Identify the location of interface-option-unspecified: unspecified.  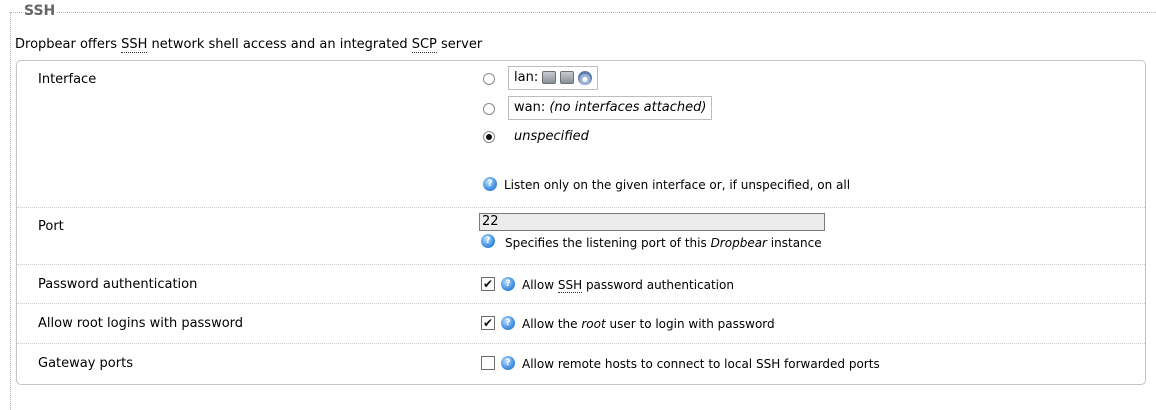
(551, 136).